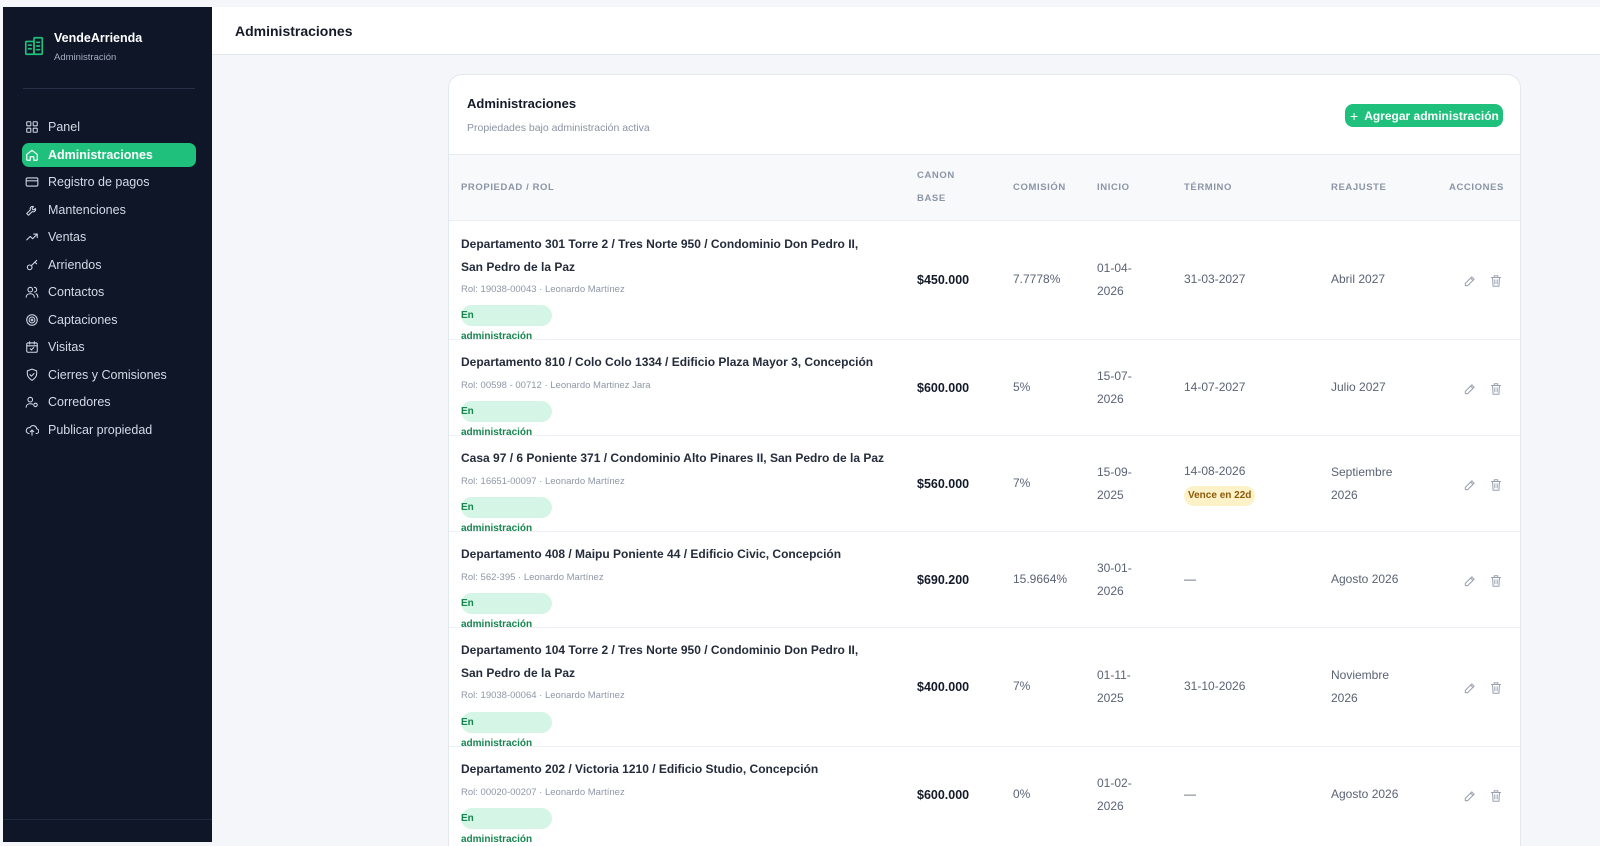  What do you see at coordinates (906, 31) in the screenshot?
I see `topbar: Administraciones` at bounding box center [906, 31].